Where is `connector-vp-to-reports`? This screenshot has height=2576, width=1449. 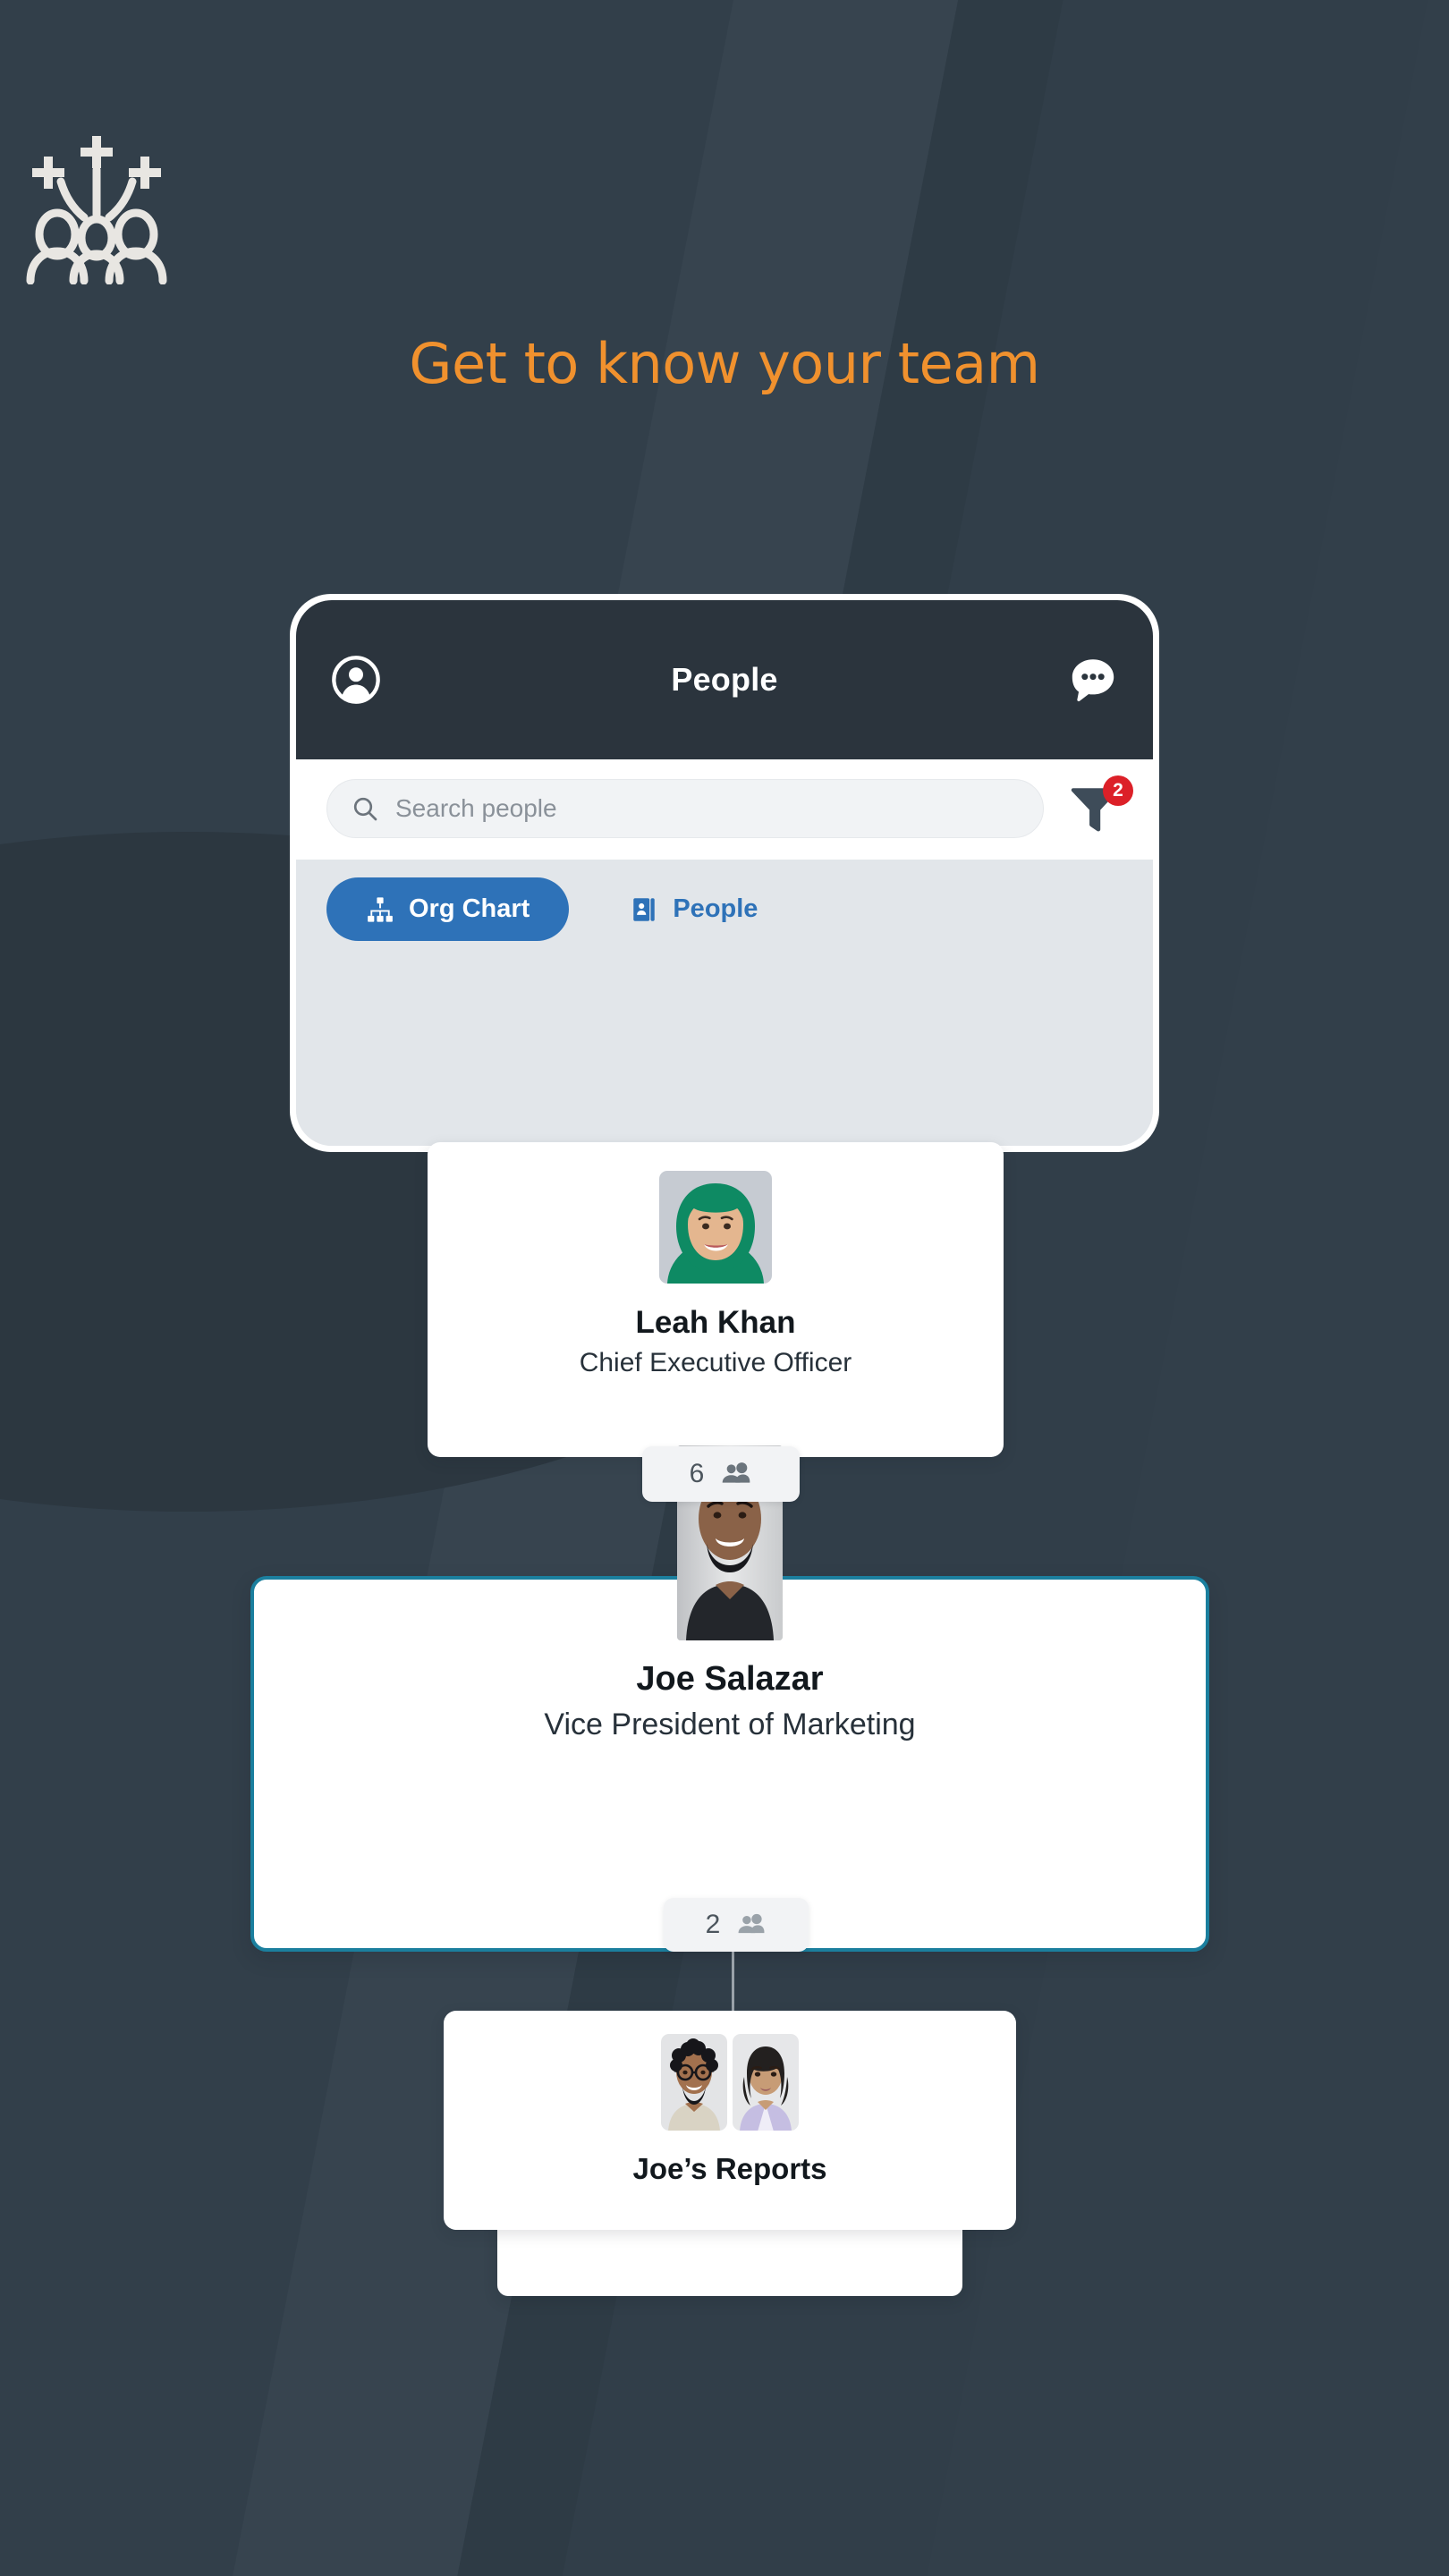 connector-vp-to-reports is located at coordinates (733, 1981).